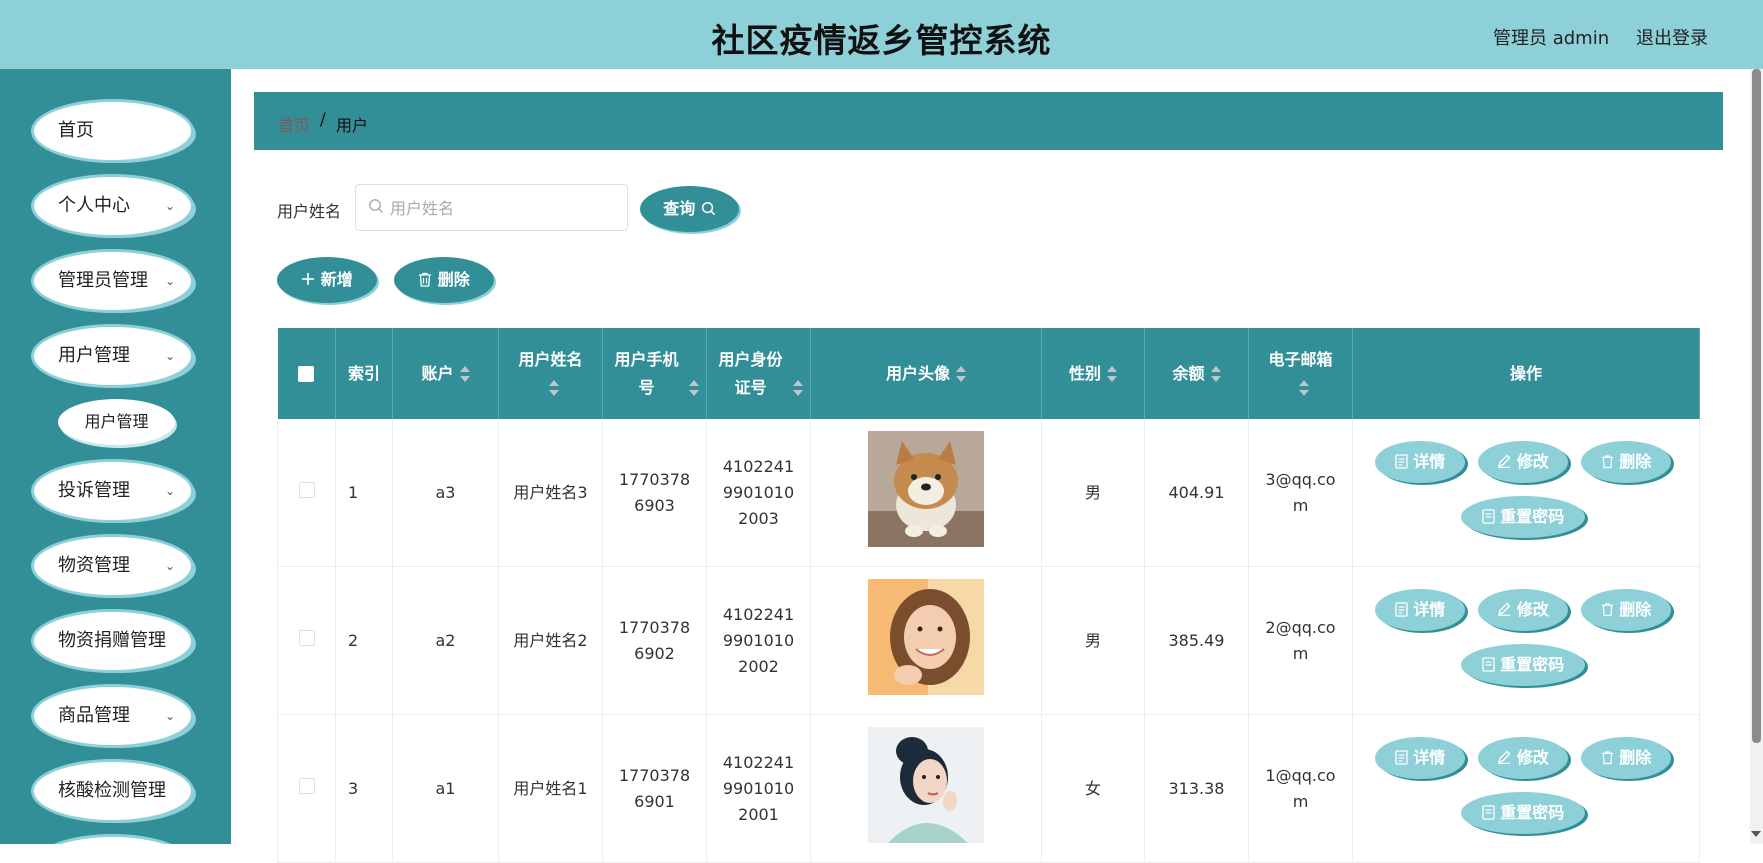  I want to click on sidebar-item-home: 首页, so click(112, 131).